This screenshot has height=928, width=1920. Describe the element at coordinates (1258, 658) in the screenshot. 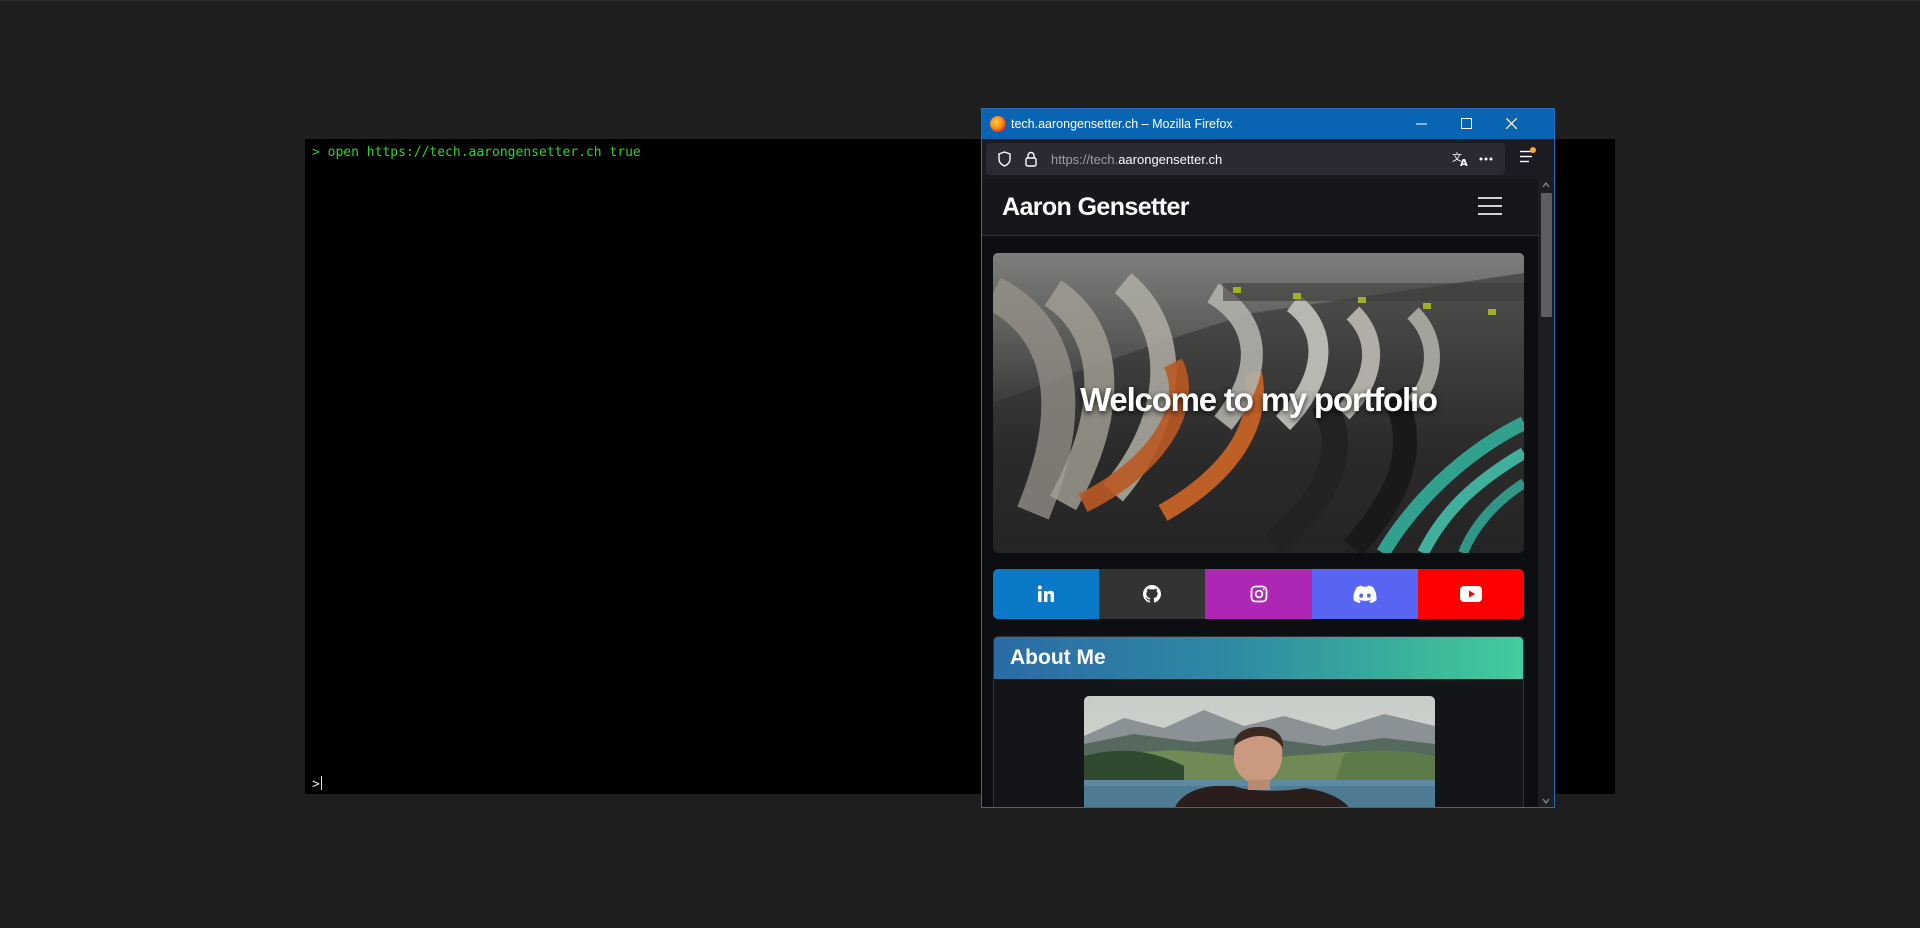

I see `about-title: About Me` at that location.